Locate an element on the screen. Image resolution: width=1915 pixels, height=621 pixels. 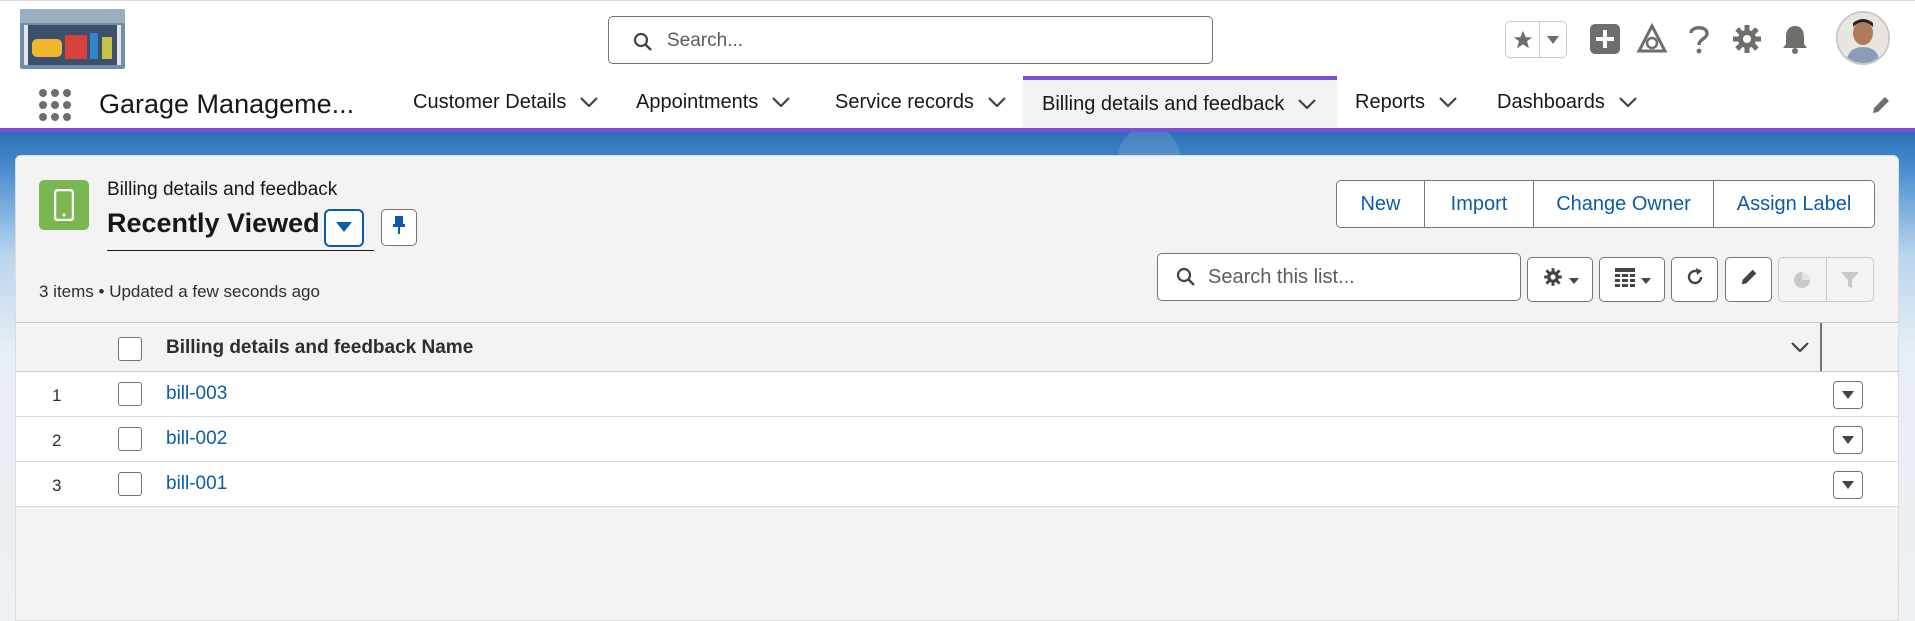
nav-tab-reports: Reports is located at coordinates (1406, 102).